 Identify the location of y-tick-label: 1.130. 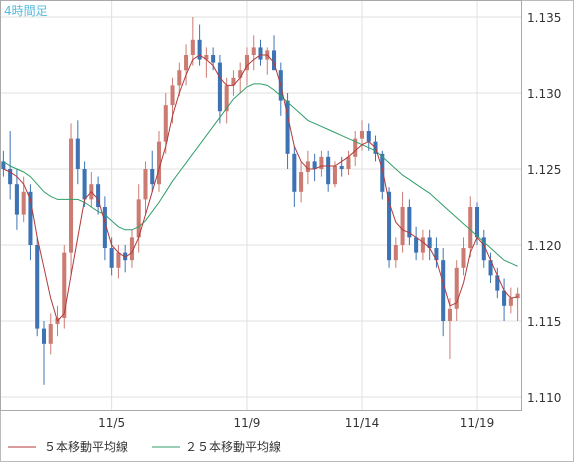
(544, 94).